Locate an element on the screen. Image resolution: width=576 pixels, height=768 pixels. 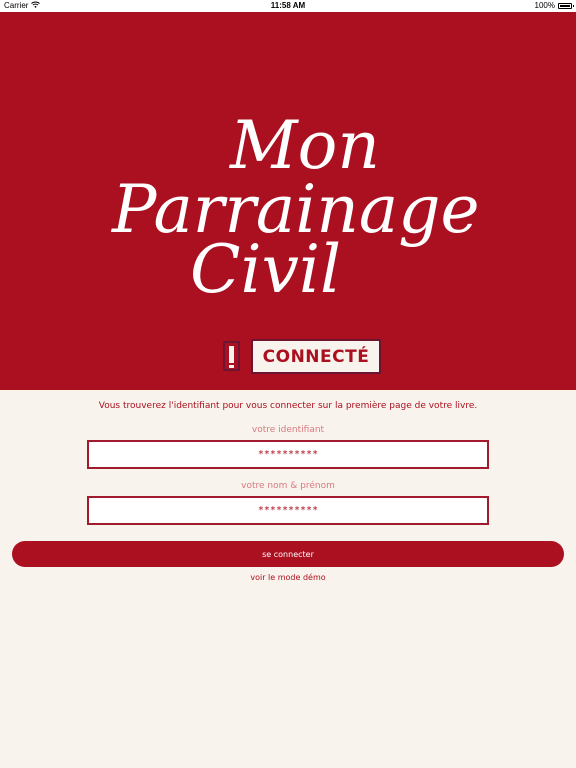
exclamation-icon is located at coordinates (231, 356).